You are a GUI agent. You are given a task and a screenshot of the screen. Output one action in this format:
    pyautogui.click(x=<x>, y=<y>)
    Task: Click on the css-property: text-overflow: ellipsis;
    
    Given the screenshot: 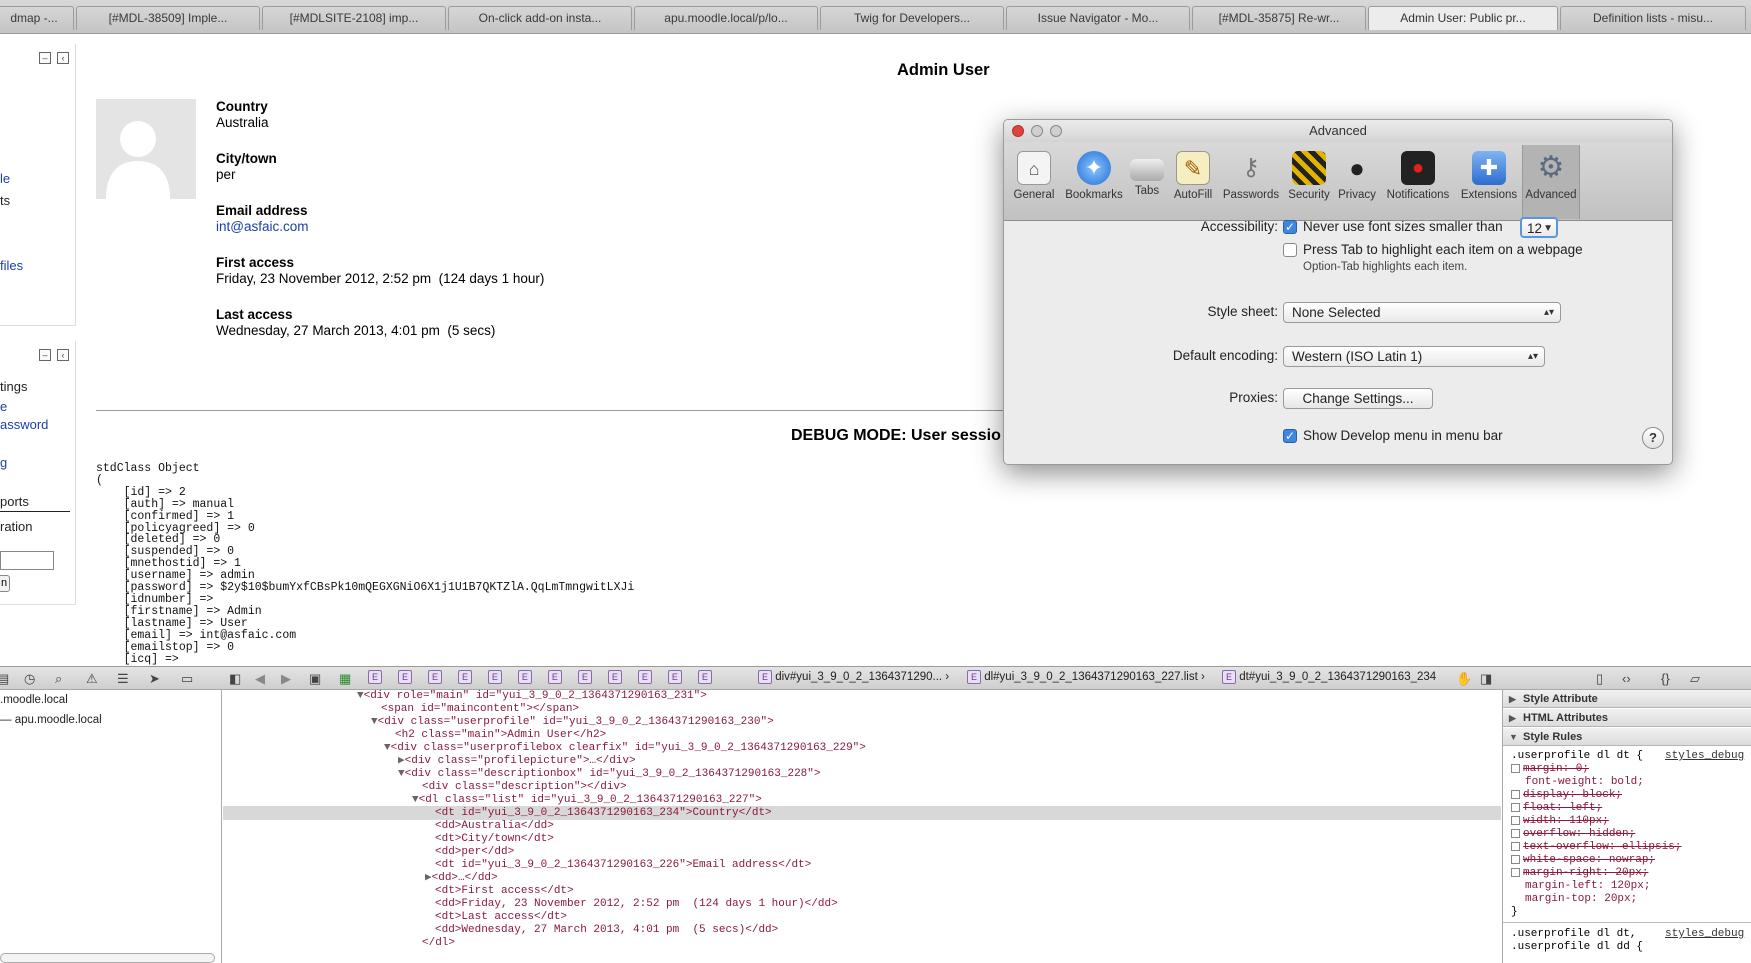 What is the action you would take?
    pyautogui.click(x=1596, y=847)
    